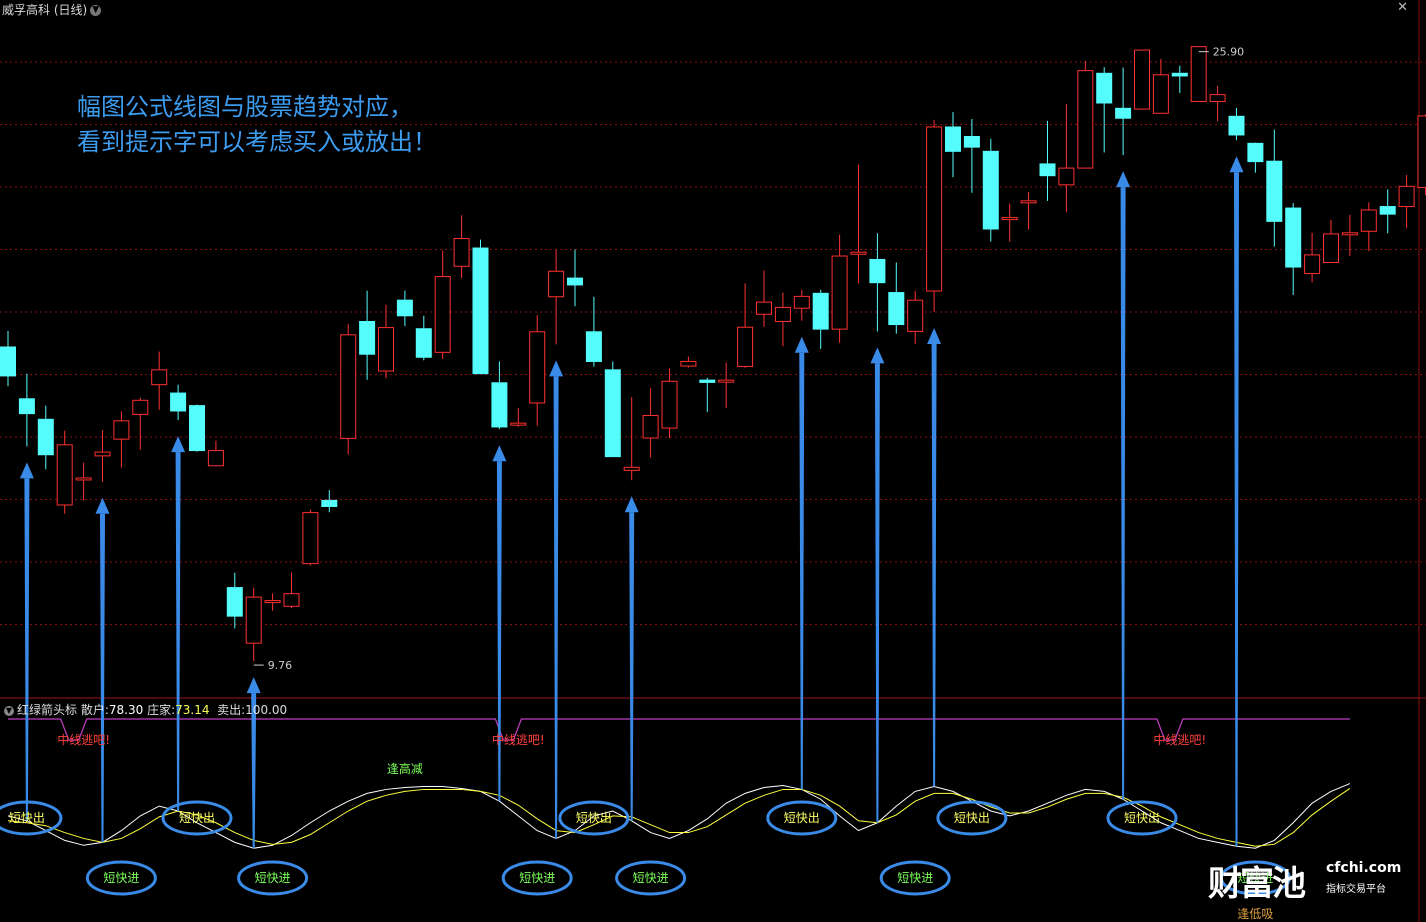 This screenshot has width=1426, height=922. Describe the element at coordinates (1402, 7) in the screenshot. I see `close-icon: ✕` at that location.